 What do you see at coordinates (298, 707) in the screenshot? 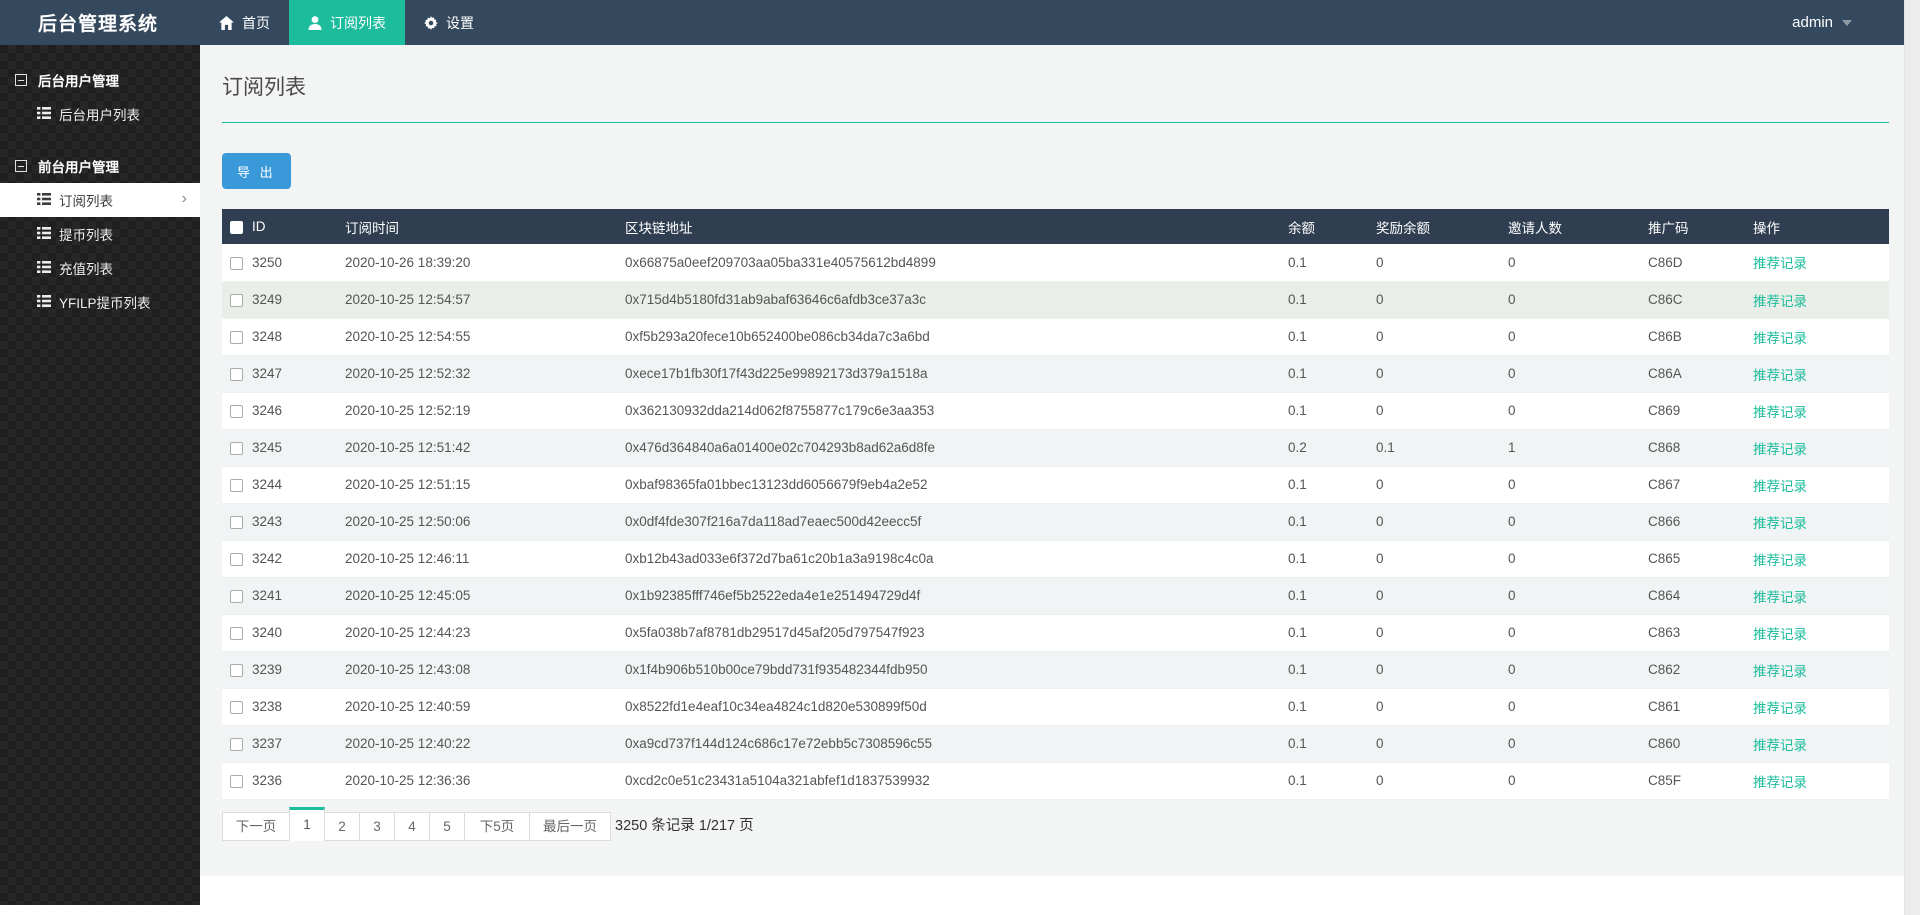
I see `cell: 3238` at bounding box center [298, 707].